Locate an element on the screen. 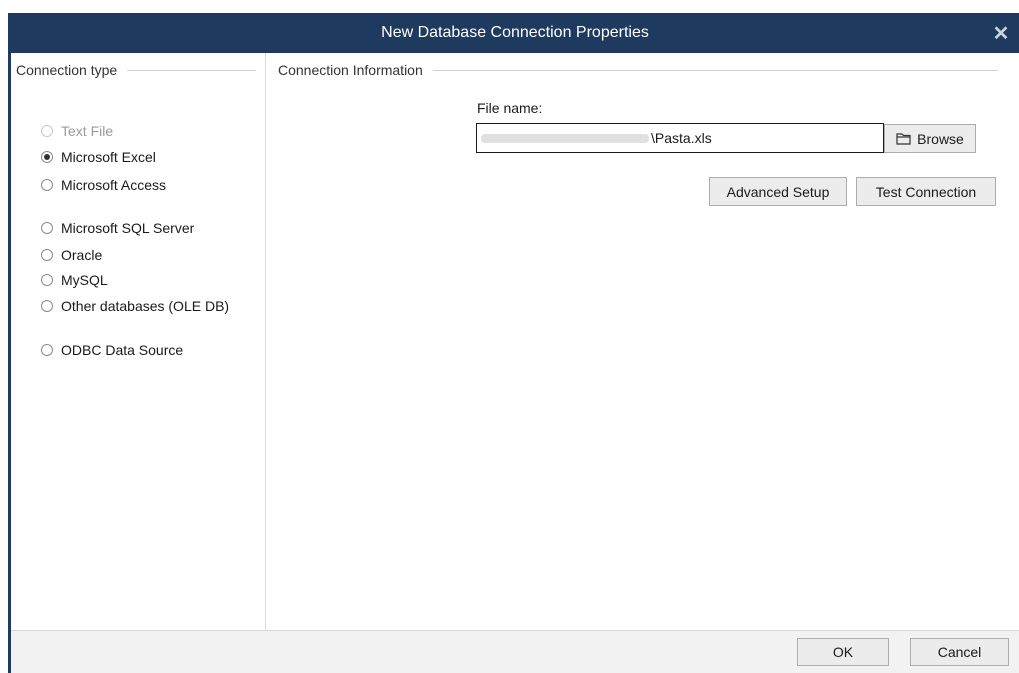 The width and height of the screenshot is (1019, 673). radio-mysql: MySQL is located at coordinates (74, 280).